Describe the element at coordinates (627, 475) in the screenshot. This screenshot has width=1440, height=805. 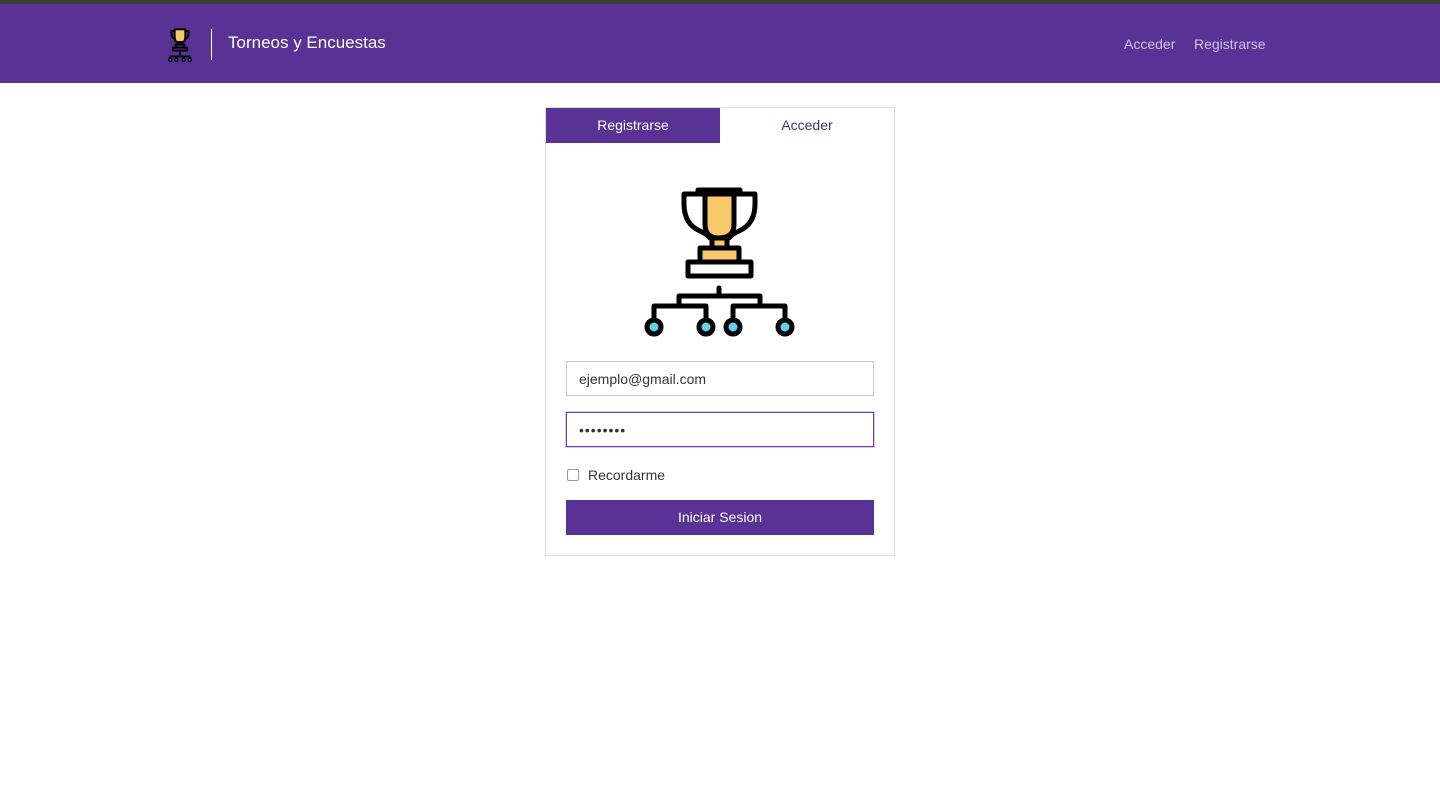
I see `remember-label: Recordarme` at that location.